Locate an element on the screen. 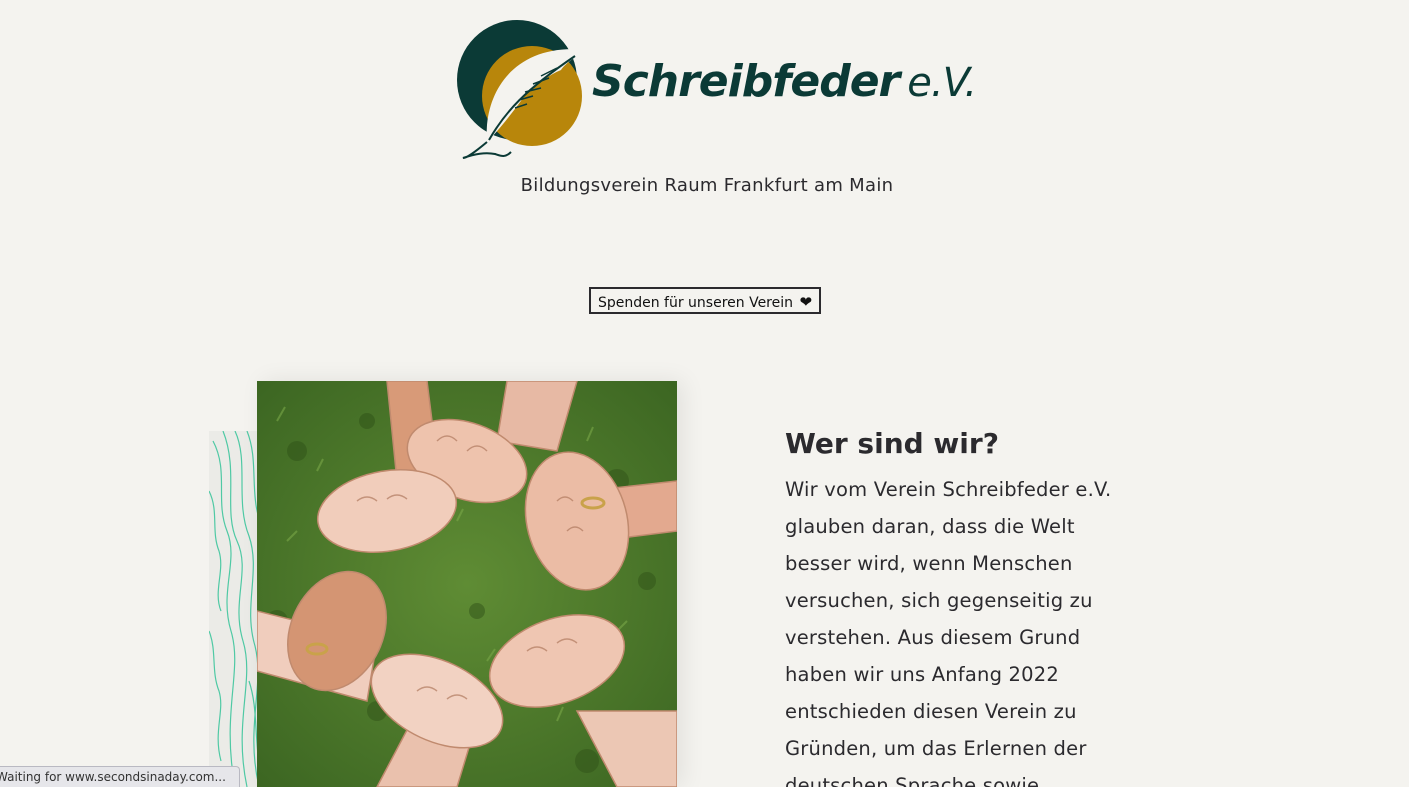  donate-button-label: Spenden für unseren Verein is located at coordinates (695, 303).